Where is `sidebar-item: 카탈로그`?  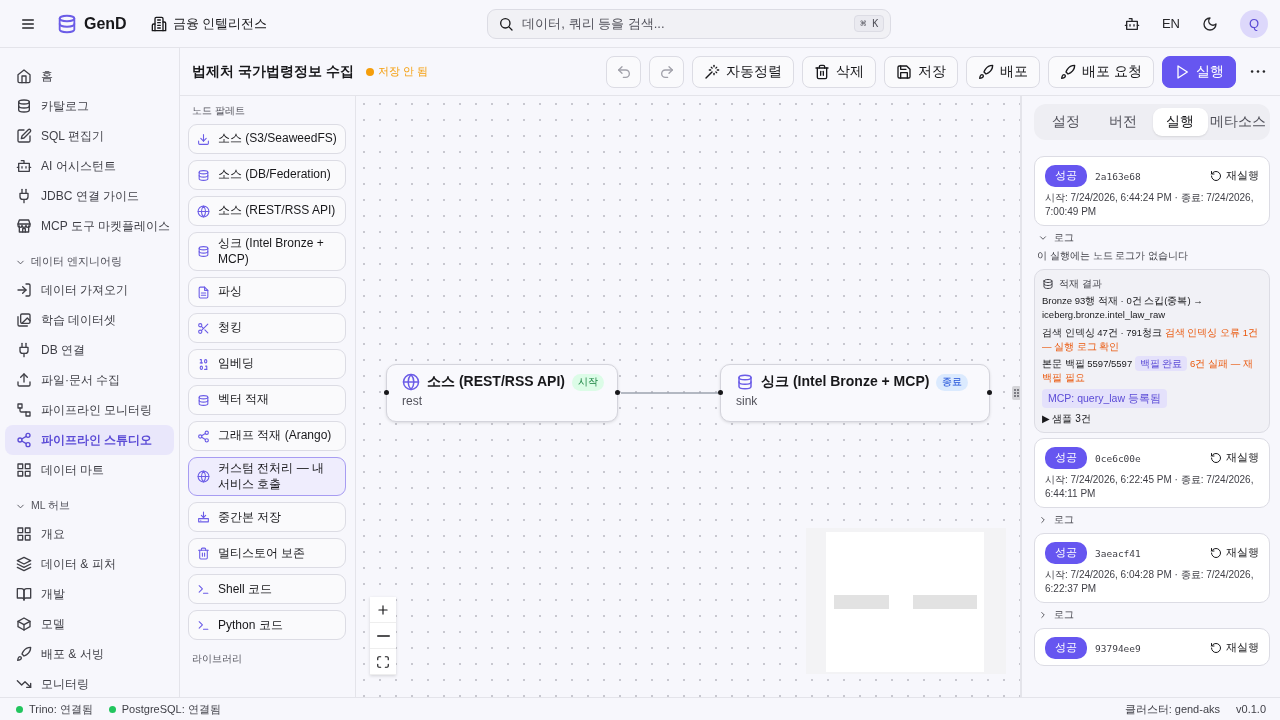
sidebar-item: 카탈로그 is located at coordinates (89, 106).